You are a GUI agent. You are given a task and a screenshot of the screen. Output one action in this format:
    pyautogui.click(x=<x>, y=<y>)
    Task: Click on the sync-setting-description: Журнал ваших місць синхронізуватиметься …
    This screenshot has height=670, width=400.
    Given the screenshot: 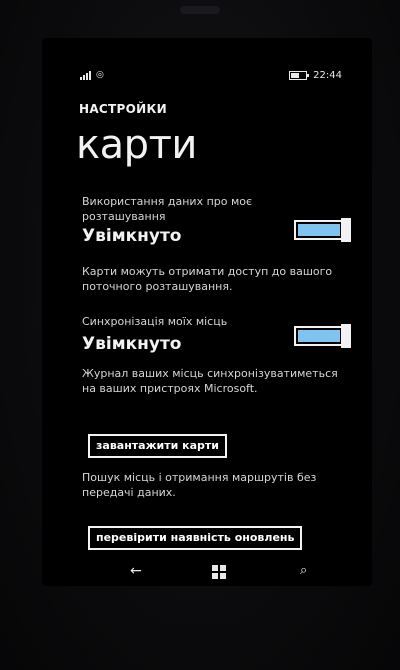 What is the action you would take?
    pyautogui.click(x=210, y=381)
    